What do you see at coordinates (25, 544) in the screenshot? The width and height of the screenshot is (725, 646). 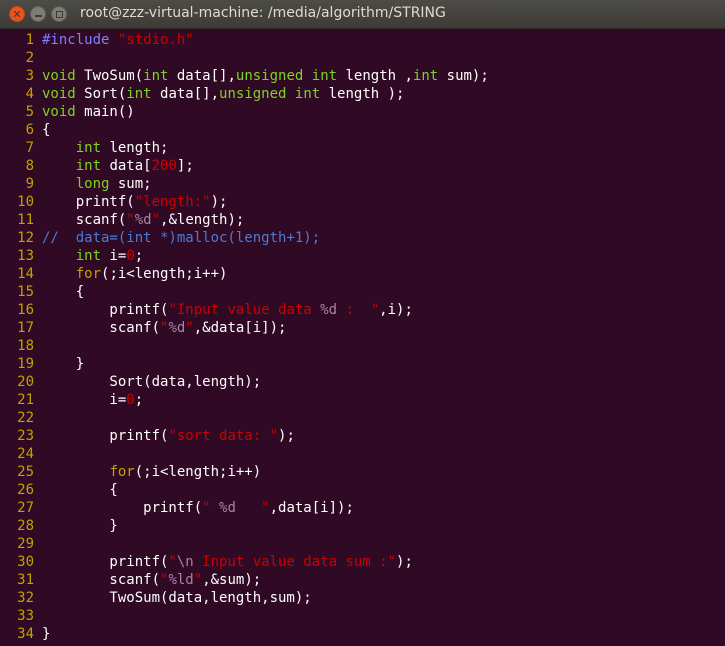 I see `line-number: 29` at bounding box center [25, 544].